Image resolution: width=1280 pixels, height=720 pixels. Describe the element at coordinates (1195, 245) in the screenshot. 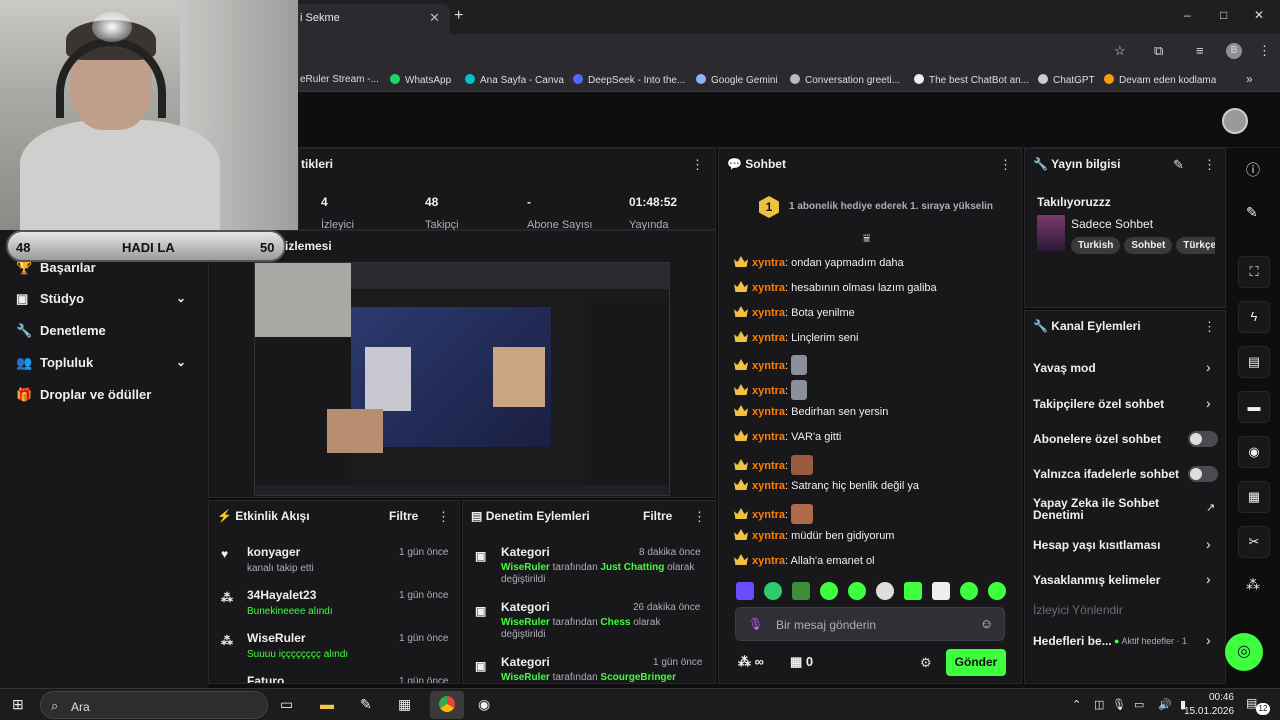

I see `tag-chip: Türkçe` at that location.